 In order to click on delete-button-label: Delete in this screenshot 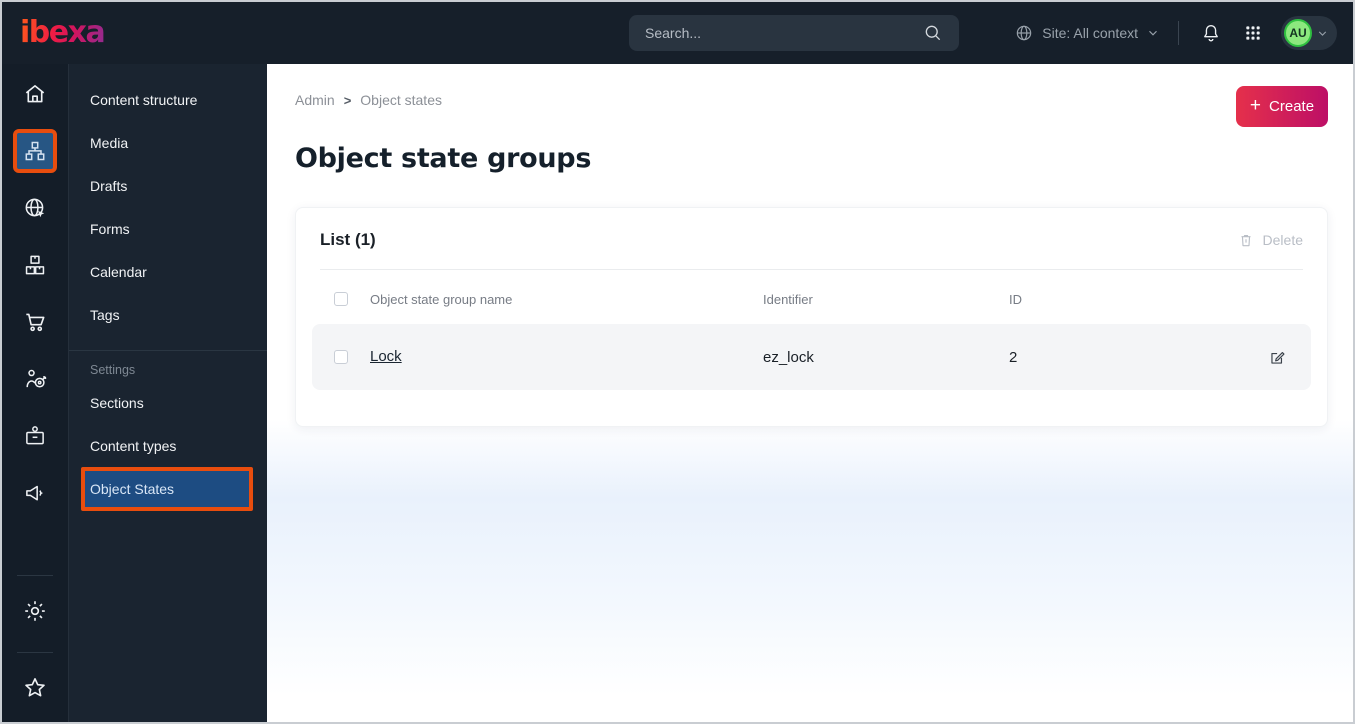, I will do `click(1282, 240)`.